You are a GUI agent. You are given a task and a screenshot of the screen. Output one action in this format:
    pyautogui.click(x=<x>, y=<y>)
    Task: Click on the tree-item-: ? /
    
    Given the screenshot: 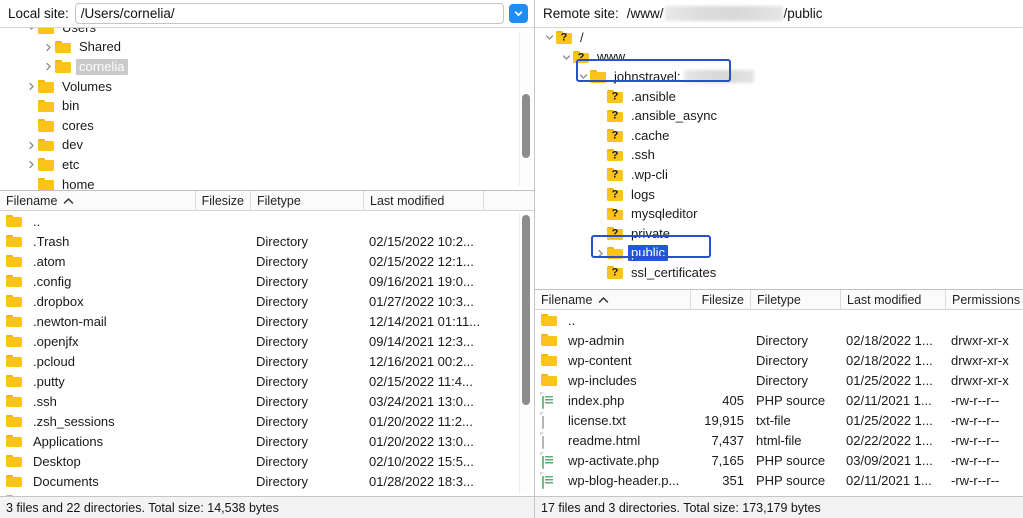 What is the action you would take?
    pyautogui.click(x=779, y=38)
    